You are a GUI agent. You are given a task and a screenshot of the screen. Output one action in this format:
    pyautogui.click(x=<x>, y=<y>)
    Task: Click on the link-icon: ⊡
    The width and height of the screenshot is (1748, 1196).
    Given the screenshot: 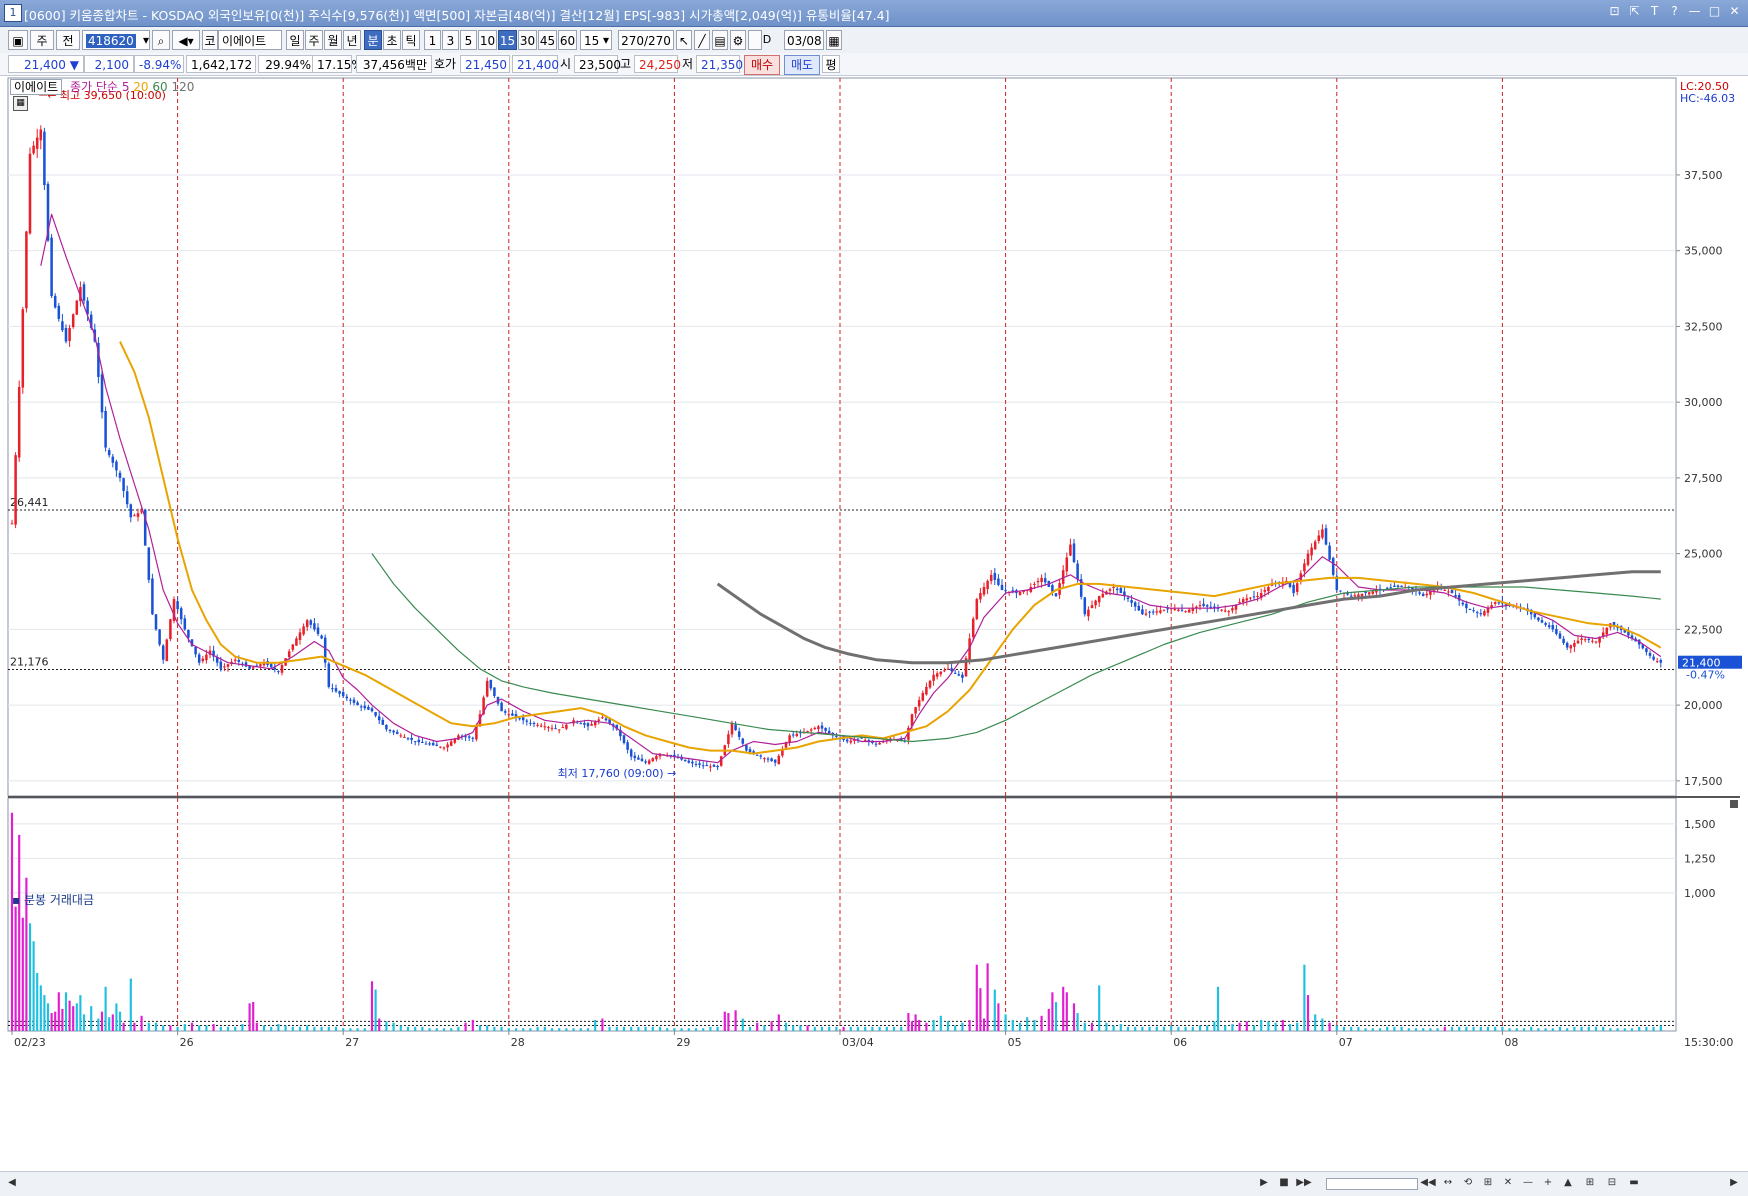 What is the action you would take?
    pyautogui.click(x=1614, y=11)
    